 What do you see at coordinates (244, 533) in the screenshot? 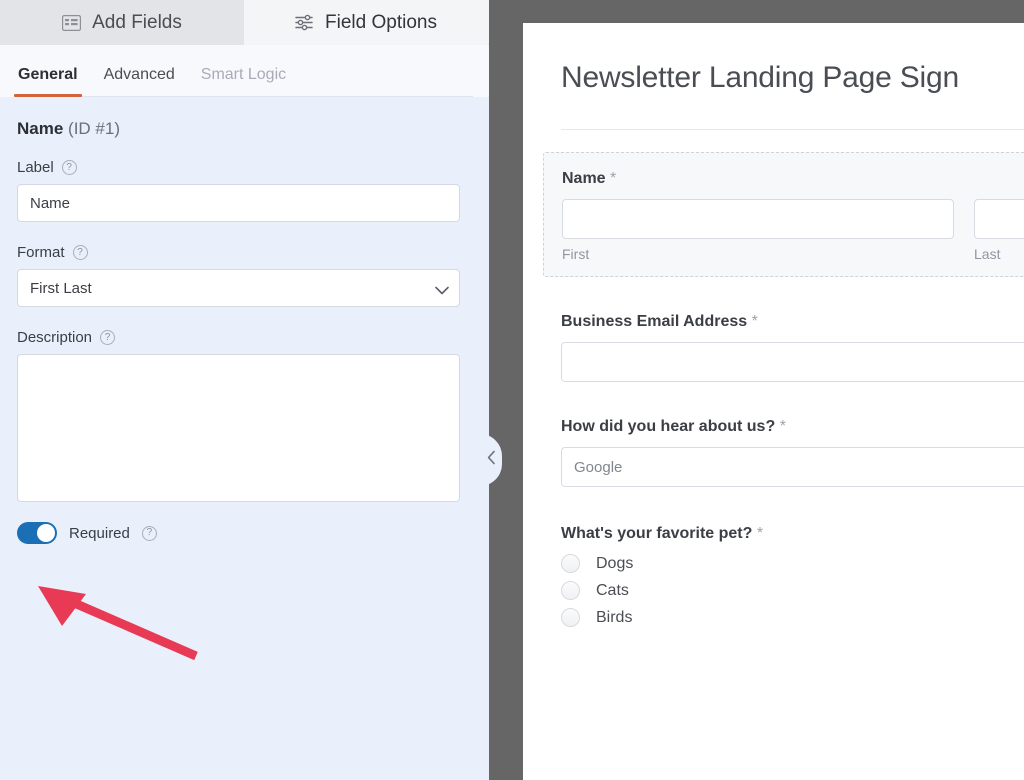
I see `required-row: Required ?` at bounding box center [244, 533].